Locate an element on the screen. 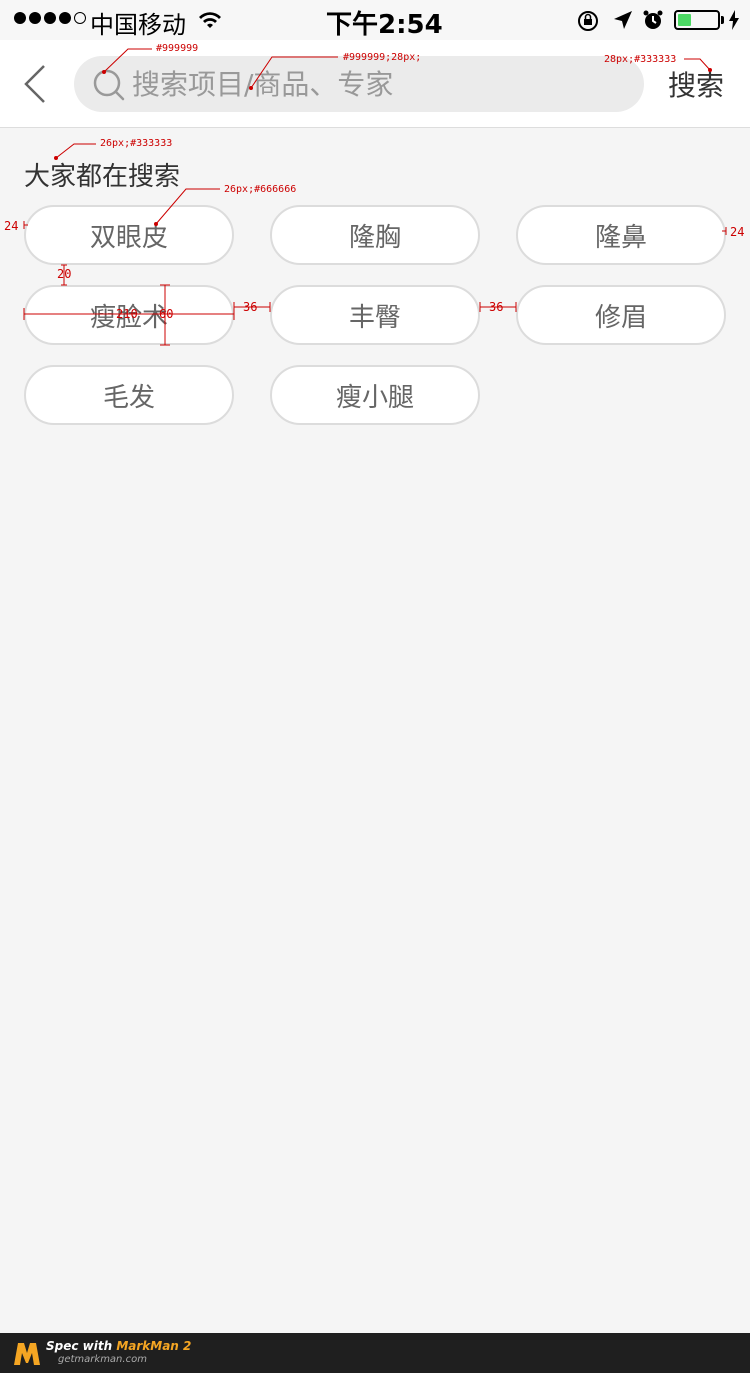  footer-brand: Spec with MarkMan 2 is located at coordinates (119, 1346).